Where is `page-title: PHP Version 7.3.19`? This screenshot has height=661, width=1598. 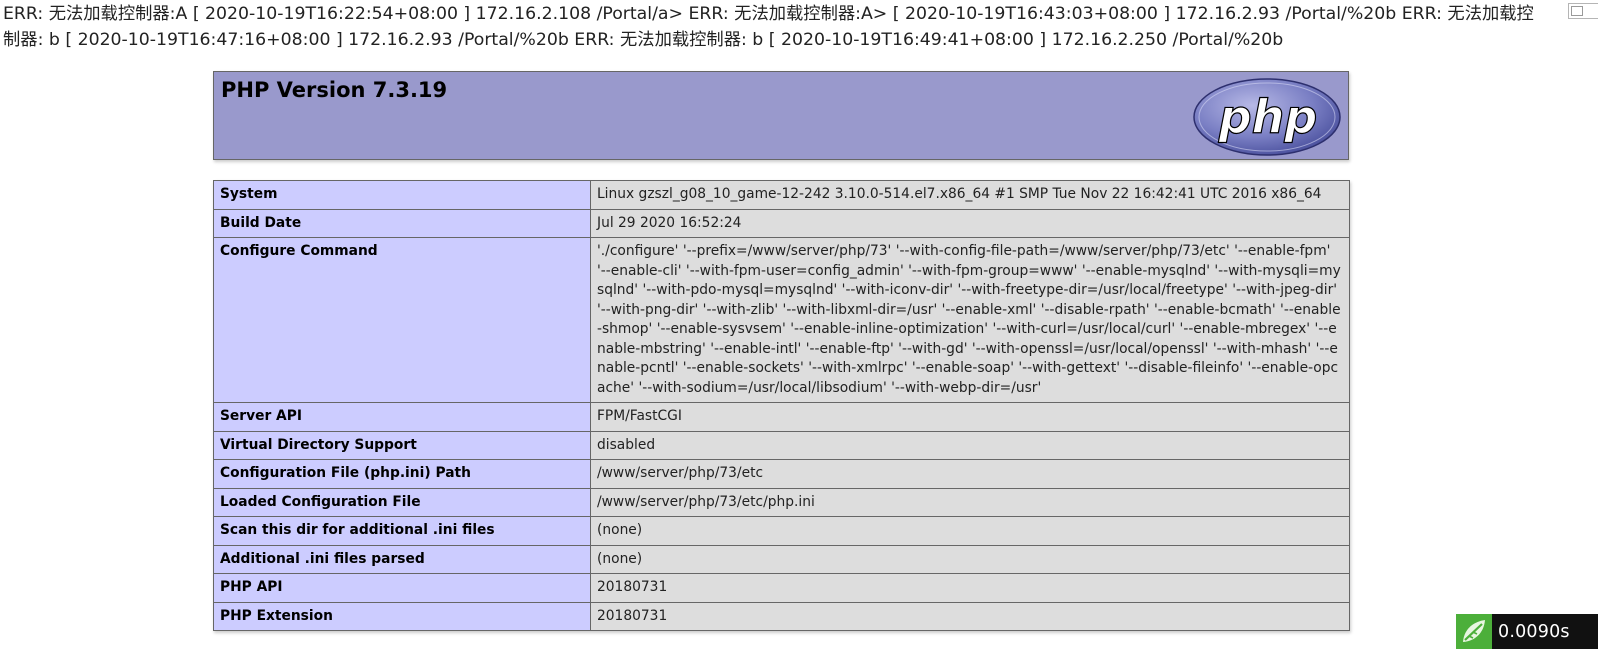
page-title: PHP Version 7.3.19 is located at coordinates (334, 90).